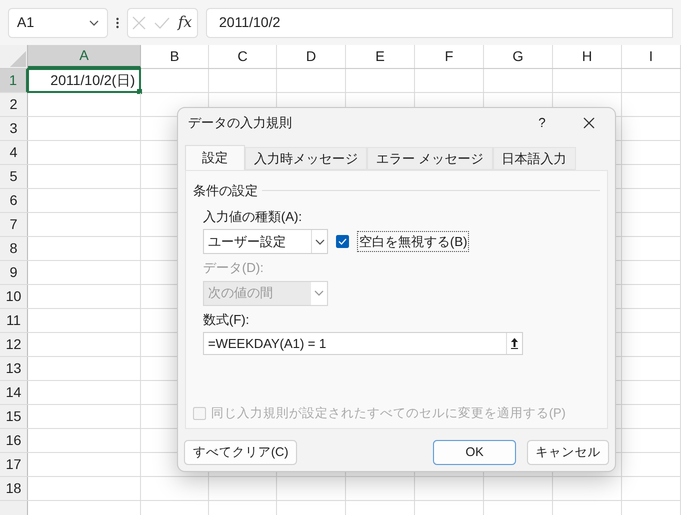 This screenshot has width=681, height=515. What do you see at coordinates (568, 452) in the screenshot?
I see `cancel-button: キャンセル` at bounding box center [568, 452].